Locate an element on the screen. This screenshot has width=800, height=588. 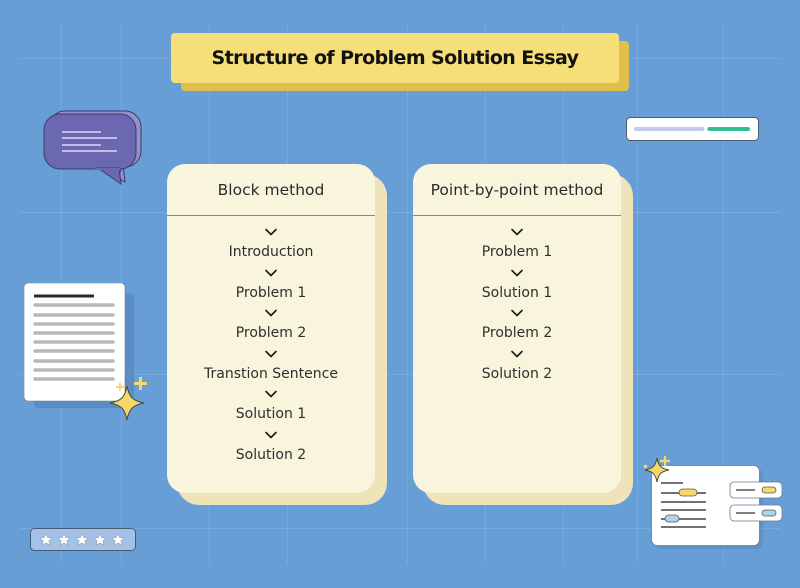
card-heading: Point-by-point method is located at coordinates (517, 190).